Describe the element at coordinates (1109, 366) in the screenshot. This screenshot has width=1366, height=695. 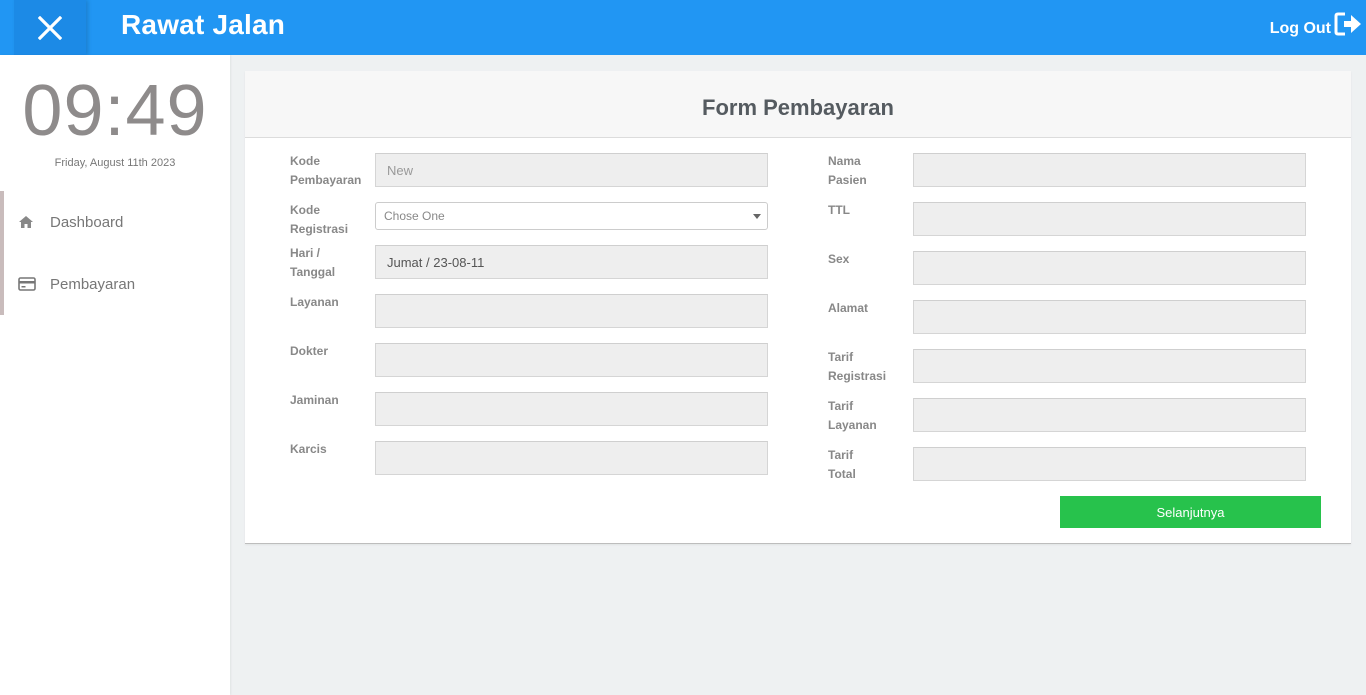
I see `tarif-registrasi-field` at that location.